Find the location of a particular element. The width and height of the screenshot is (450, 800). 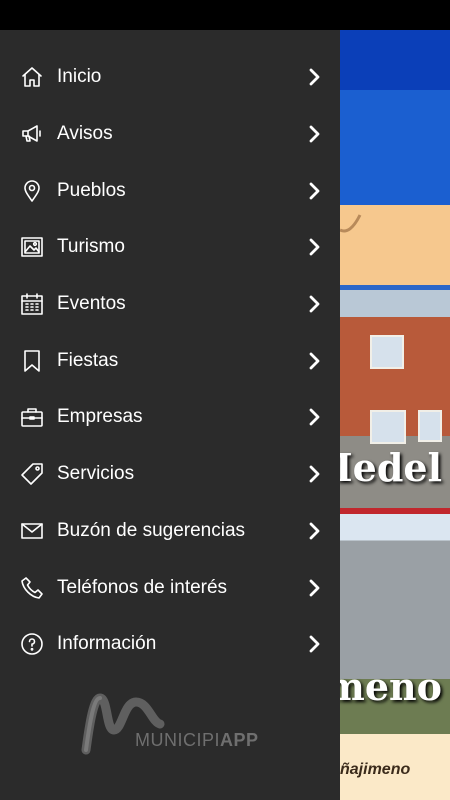

app-toolbar is located at coordinates (395, 60).